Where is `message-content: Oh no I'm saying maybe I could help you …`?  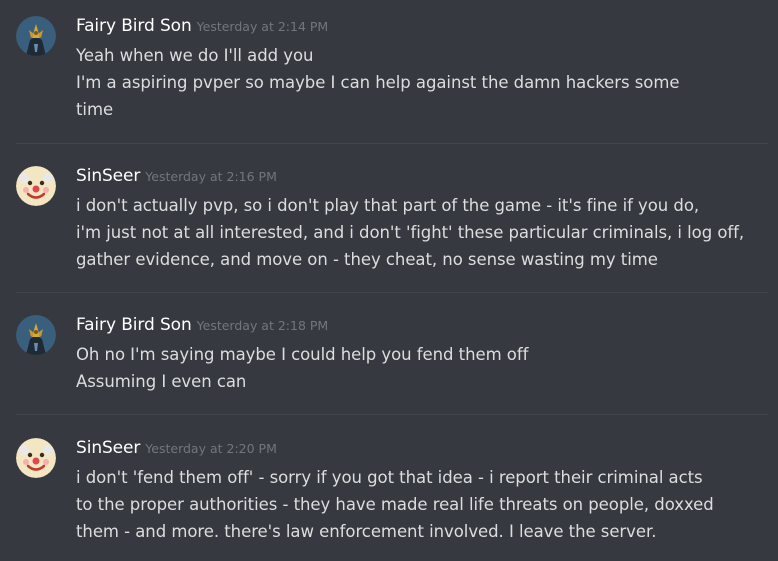
message-content: Oh no I'm saying maybe I could help you … is located at coordinates (421, 368).